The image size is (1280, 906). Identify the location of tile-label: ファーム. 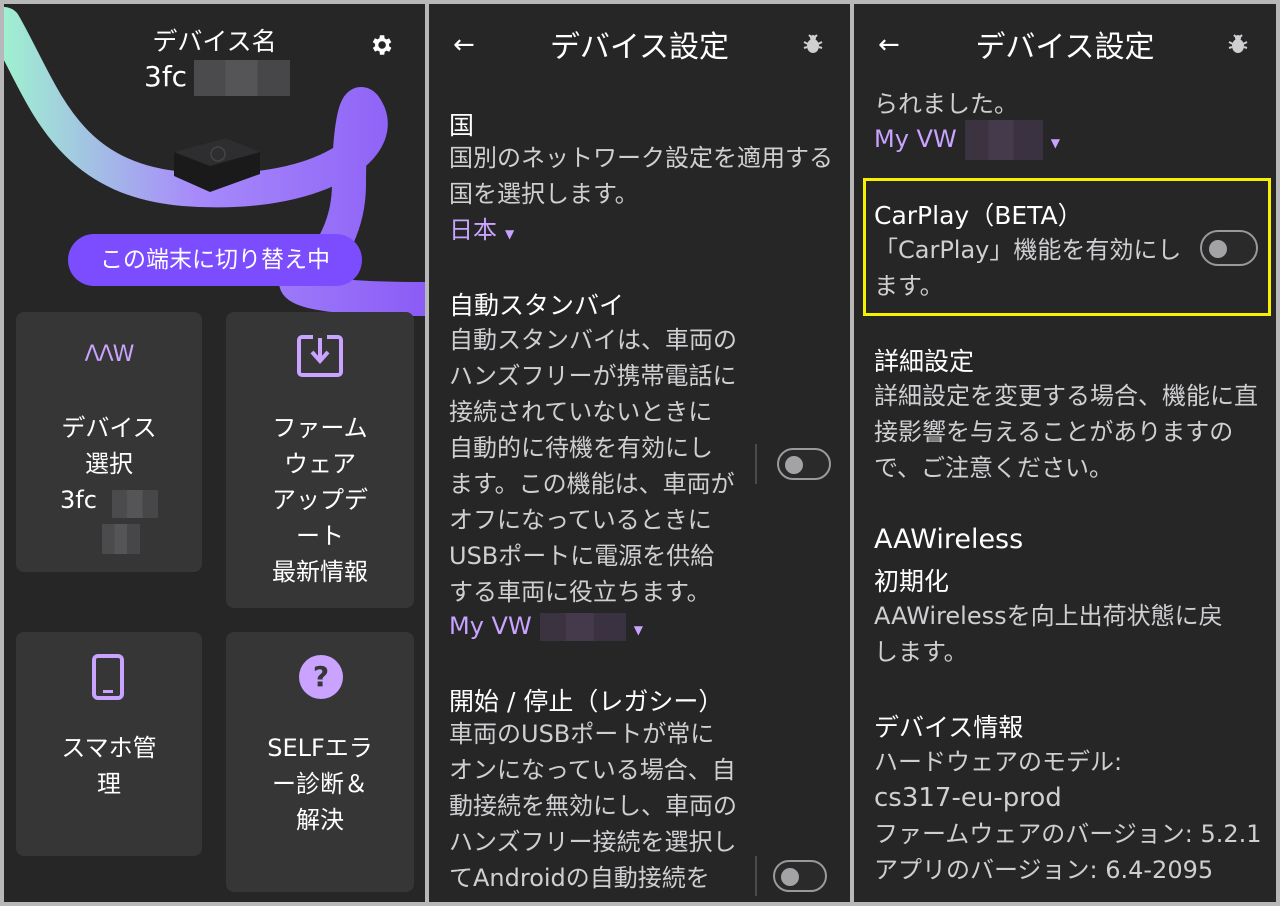
(320, 428).